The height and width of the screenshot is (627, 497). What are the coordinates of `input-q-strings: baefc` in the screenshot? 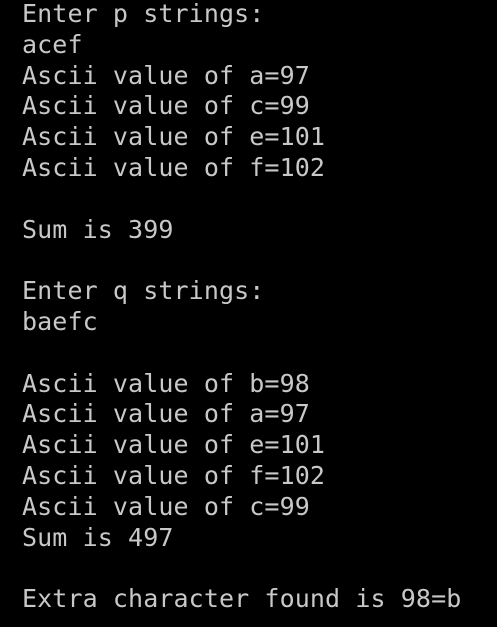 It's located at (60, 321).